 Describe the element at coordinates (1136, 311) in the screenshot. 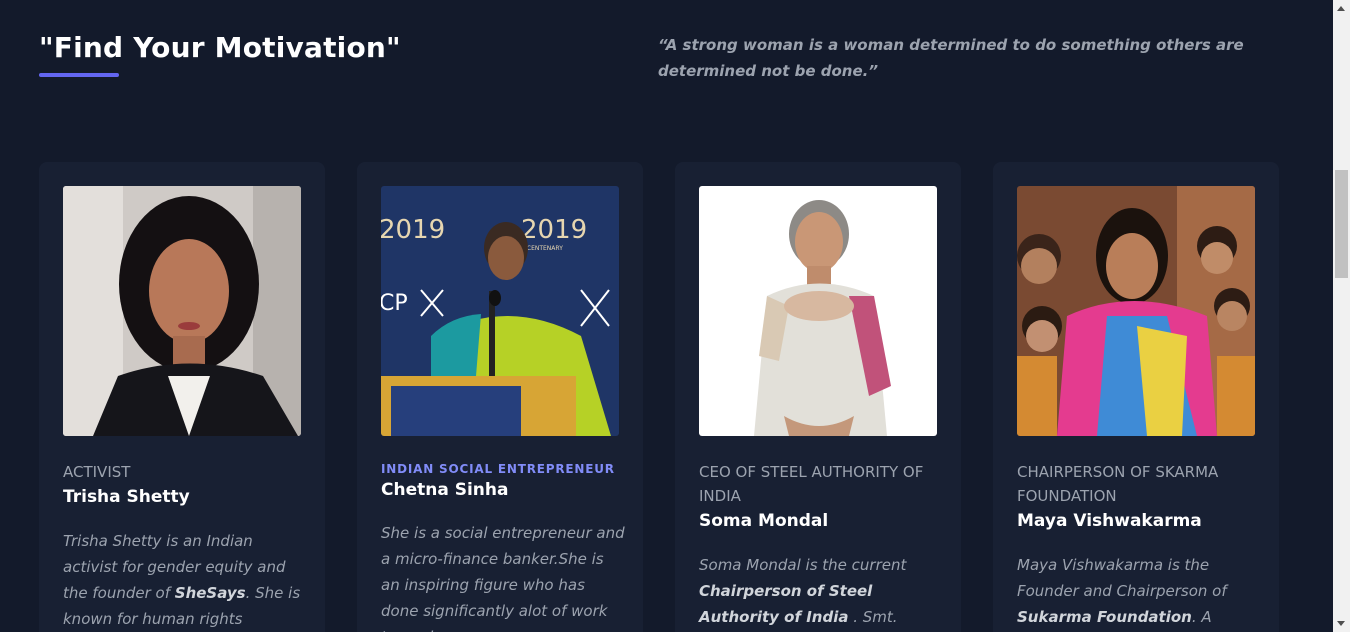

I see `maya-vishwakarma-photo` at that location.